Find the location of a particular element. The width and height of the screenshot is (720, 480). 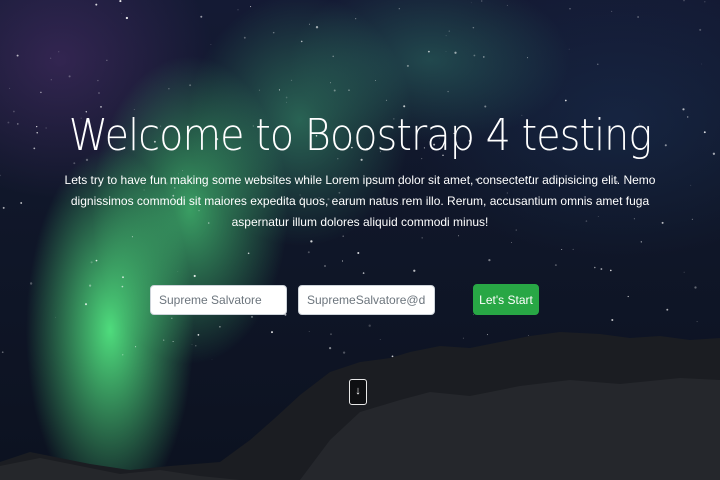

lets-start-button: Let's Start is located at coordinates (506, 299).